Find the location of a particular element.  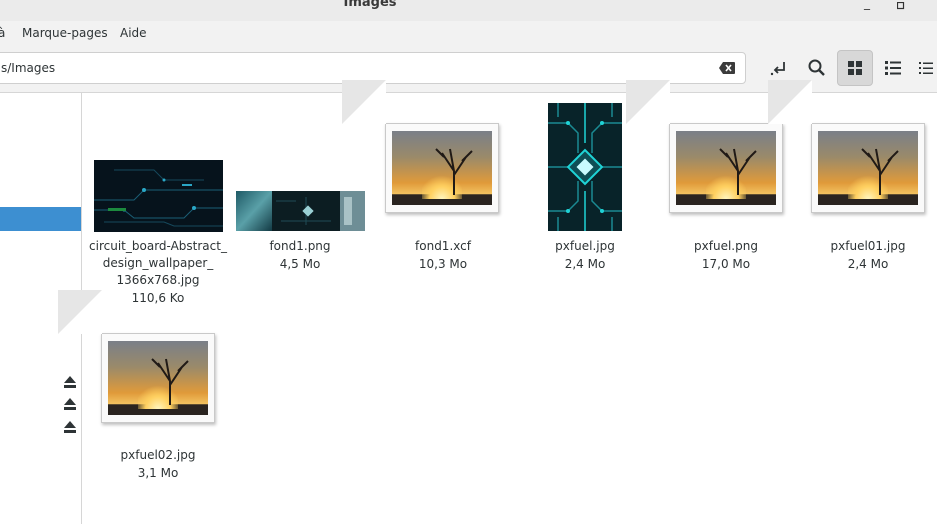

file-name-line: design_wallpaper_ is located at coordinates (158, 263).